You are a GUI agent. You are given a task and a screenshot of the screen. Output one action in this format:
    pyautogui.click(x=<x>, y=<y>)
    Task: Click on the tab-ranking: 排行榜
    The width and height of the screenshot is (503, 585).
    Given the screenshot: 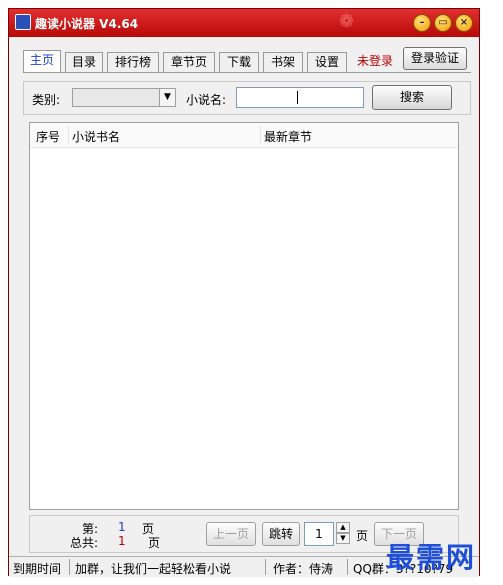 What is the action you would take?
    pyautogui.click(x=133, y=62)
    